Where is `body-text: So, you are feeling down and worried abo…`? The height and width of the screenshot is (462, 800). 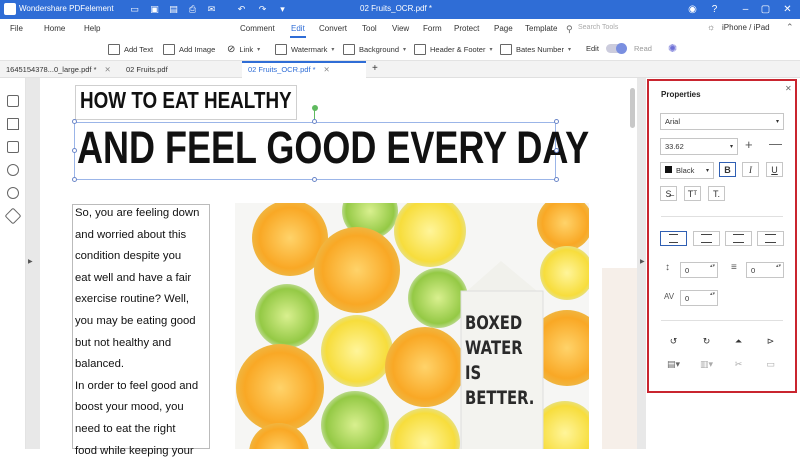
body-text: So, you are feeling down and worried abo… is located at coordinates (143, 332).